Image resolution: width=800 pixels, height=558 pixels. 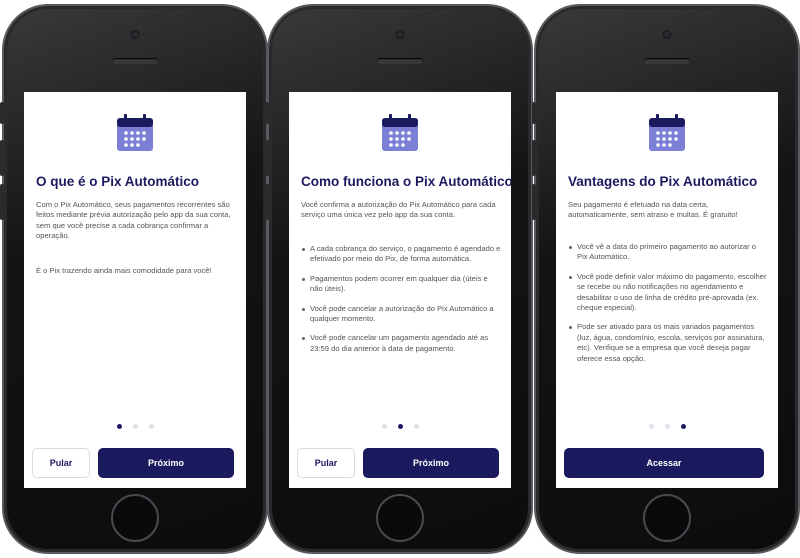 I want to click on screen-title: Vantagens do Pix Automático, so click(x=663, y=181).